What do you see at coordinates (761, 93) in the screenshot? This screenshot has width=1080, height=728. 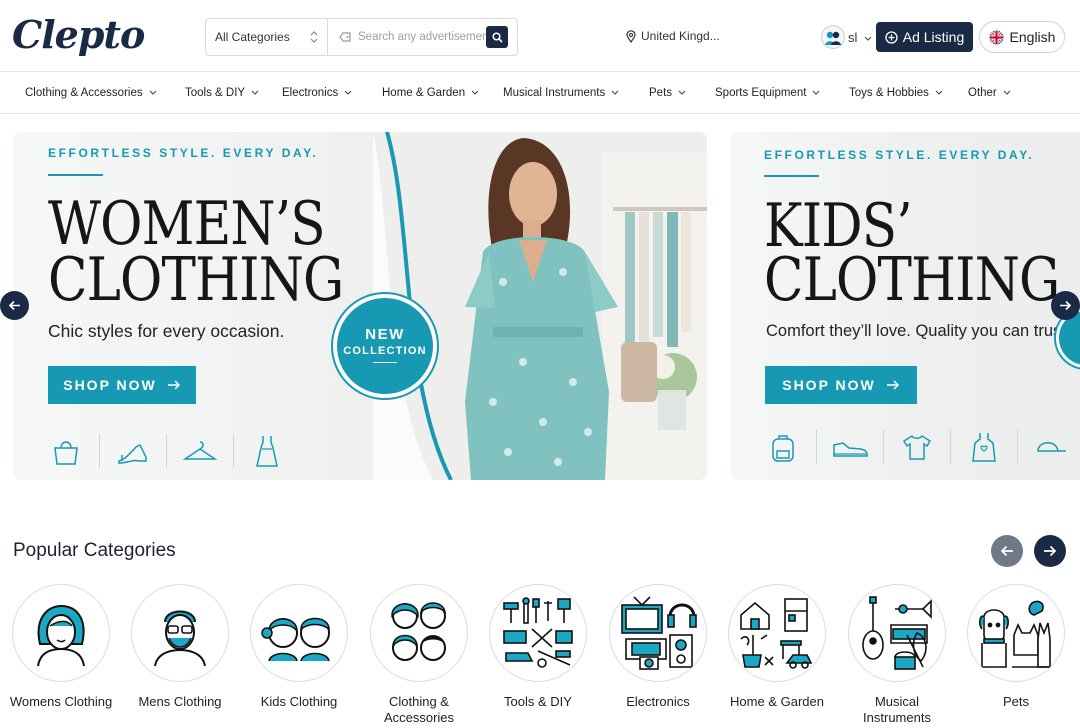 I see `nav-label: Sports Equipment` at bounding box center [761, 93].